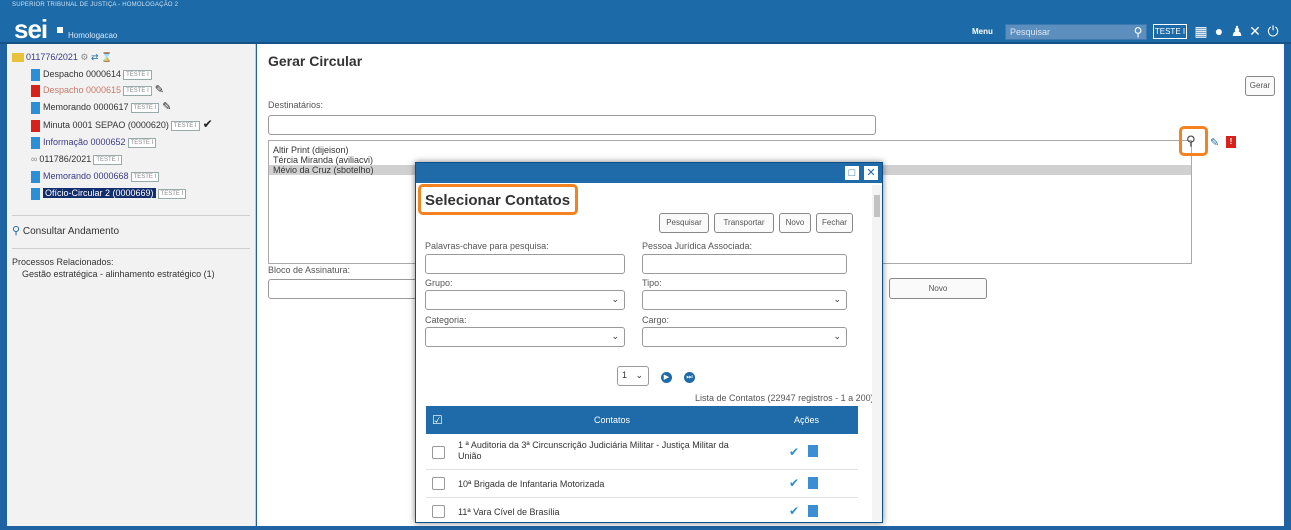 This screenshot has height=530, width=1291. What do you see at coordinates (1201, 31) in the screenshot?
I see `grid-icon: ▦` at bounding box center [1201, 31].